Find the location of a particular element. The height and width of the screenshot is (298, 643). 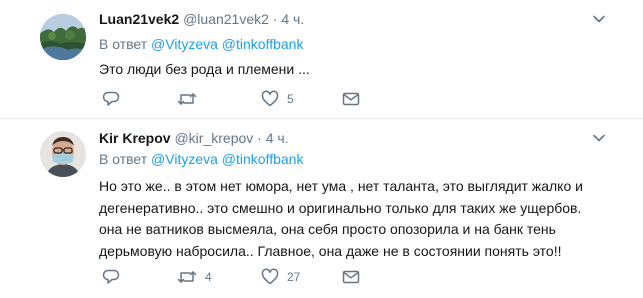

tweet-header: Luan21vek2 @luan21vek2 · 4 ч. is located at coordinates (201, 19).